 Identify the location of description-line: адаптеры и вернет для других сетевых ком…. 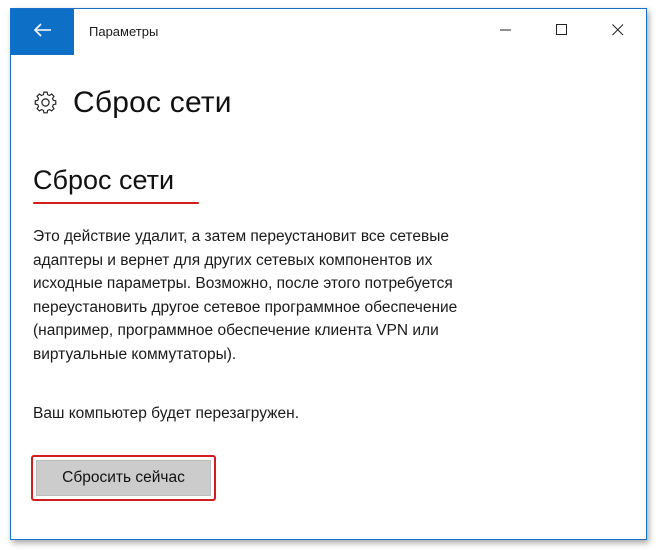
(233, 260).